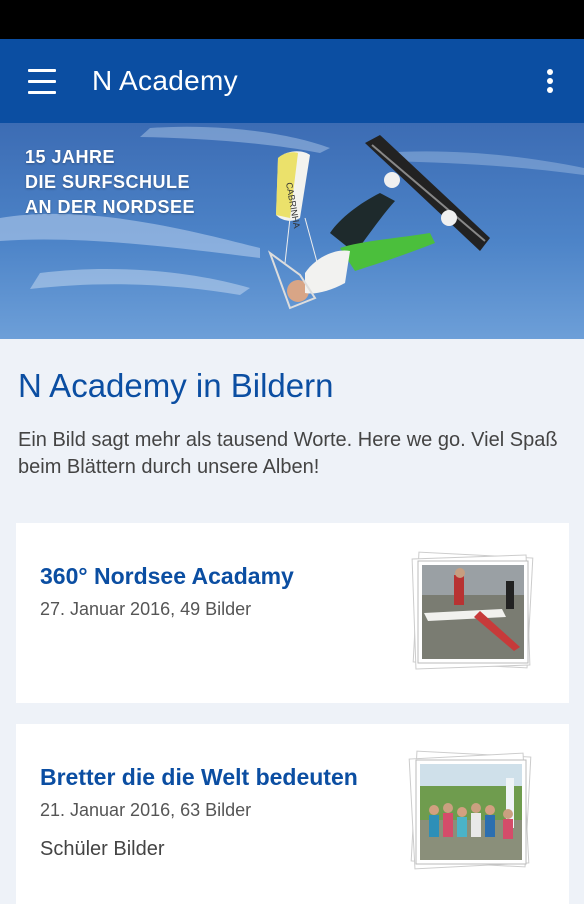 The width and height of the screenshot is (584, 904). I want to click on hamburger-menu-icon, so click(39, 81).